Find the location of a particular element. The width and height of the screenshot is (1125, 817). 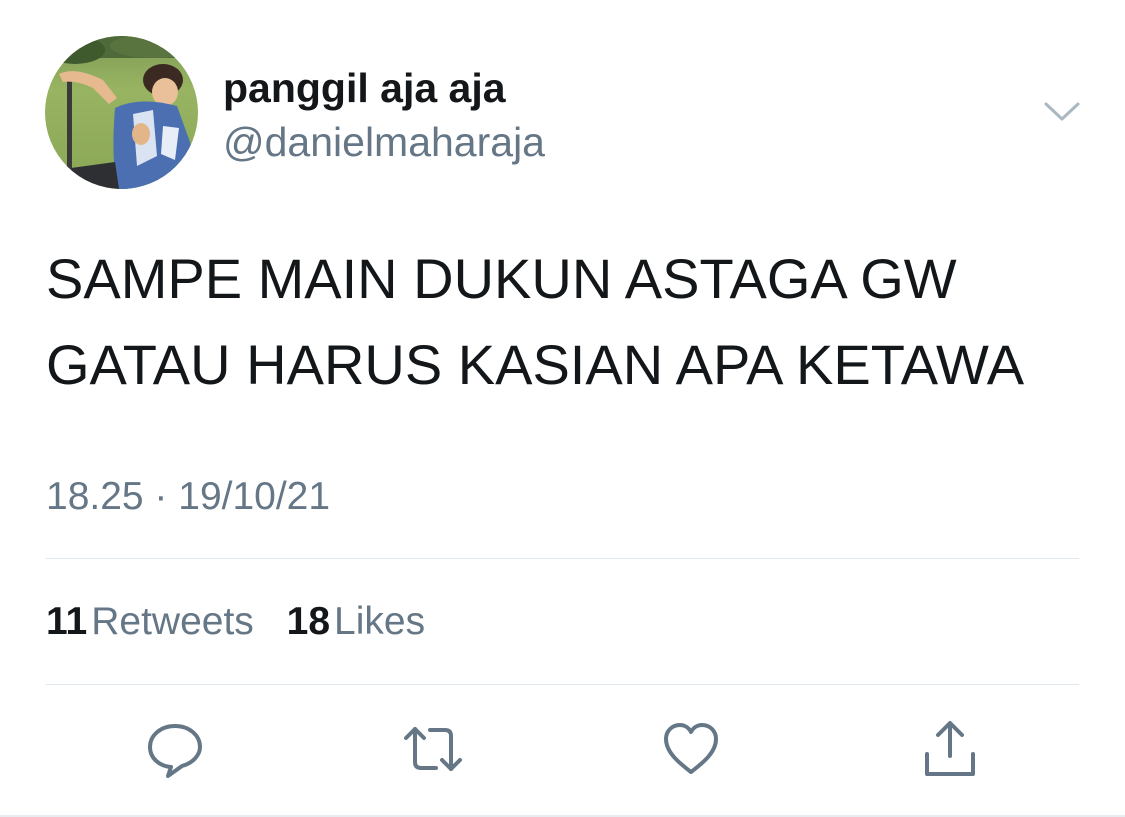

retweet-button is located at coordinates (433, 749).